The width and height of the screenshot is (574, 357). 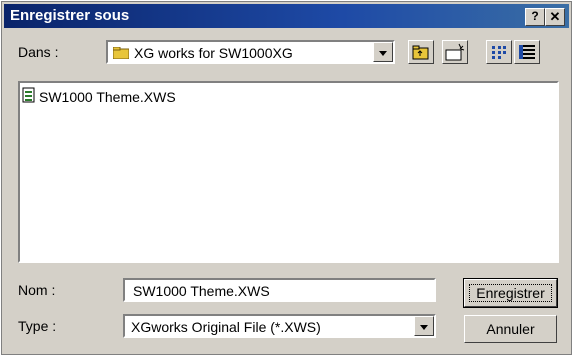 I want to click on save-button: Enregistrer, so click(x=510, y=293).